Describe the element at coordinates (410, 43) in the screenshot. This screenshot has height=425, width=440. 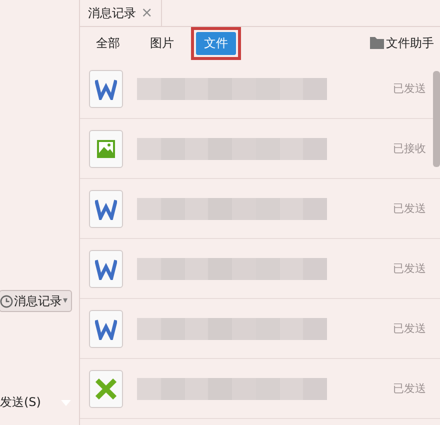
I see `file-assistant-link: 文件助手` at that location.